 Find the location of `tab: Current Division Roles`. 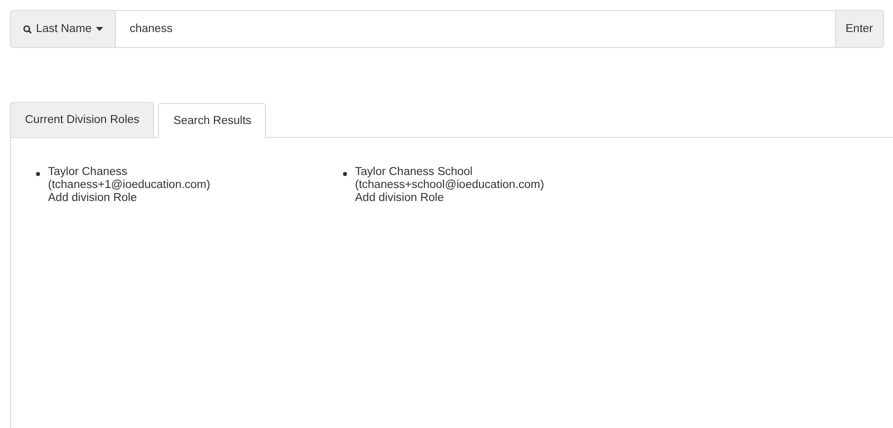

tab: Current Division Roles is located at coordinates (82, 119).